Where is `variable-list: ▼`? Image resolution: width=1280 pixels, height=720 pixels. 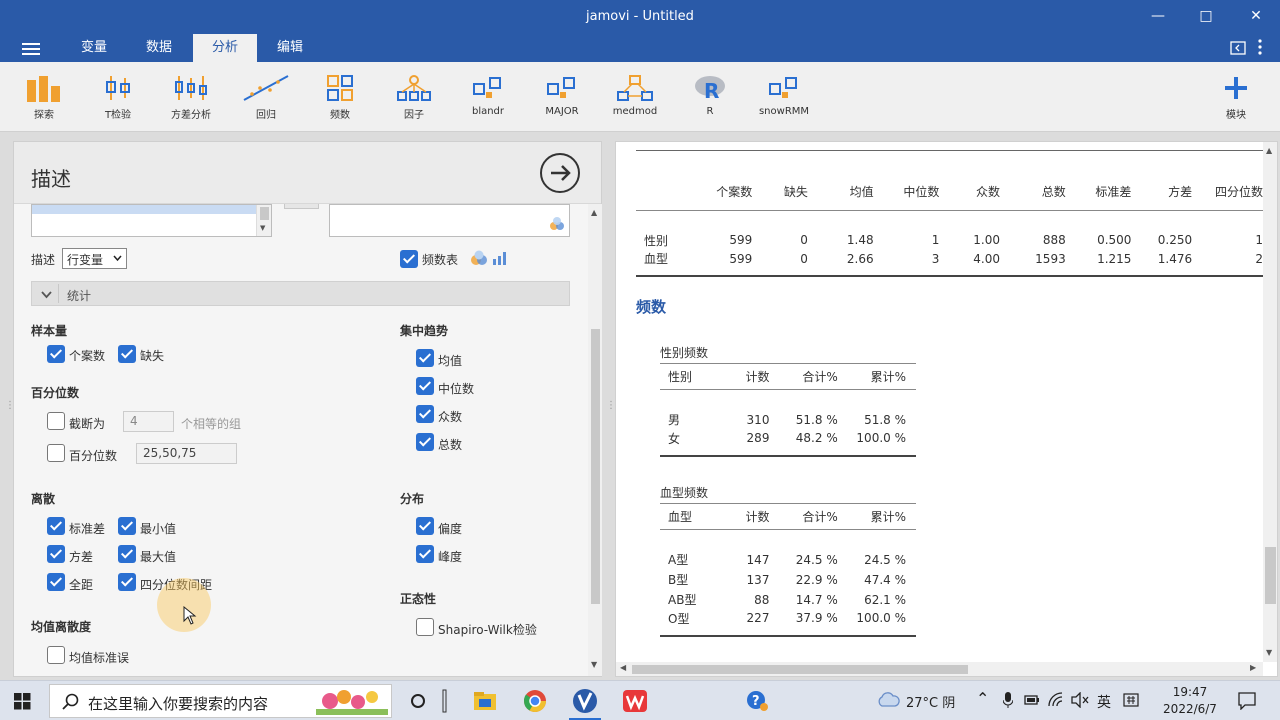 variable-list: ▼ is located at coordinates (151, 220).